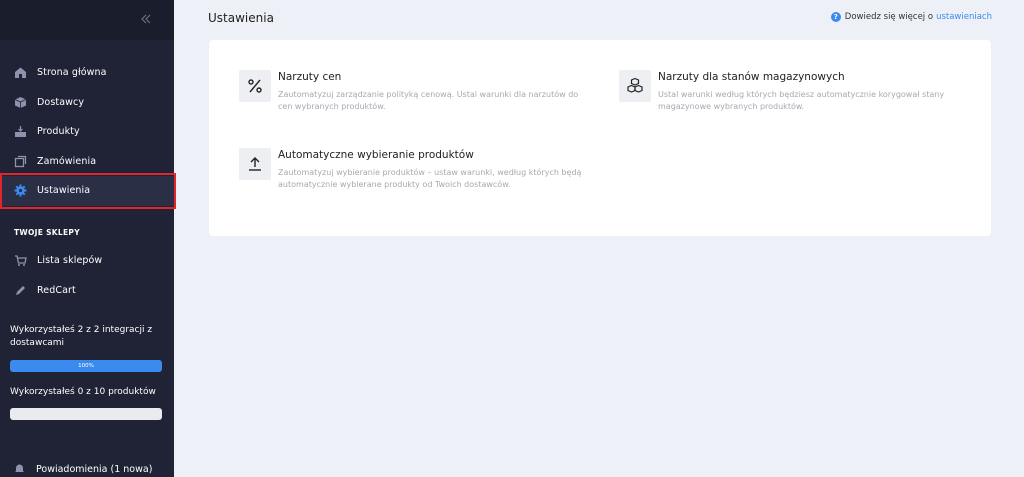 Image resolution: width=1024 pixels, height=477 pixels. I want to click on nav-item-label: Strona główna, so click(72, 73).